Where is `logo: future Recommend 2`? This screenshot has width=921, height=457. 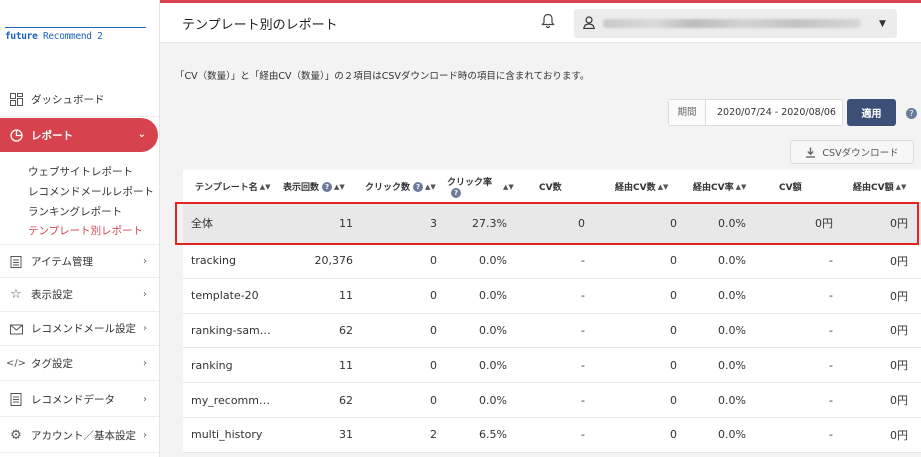 logo: future Recommend 2 is located at coordinates (54, 36).